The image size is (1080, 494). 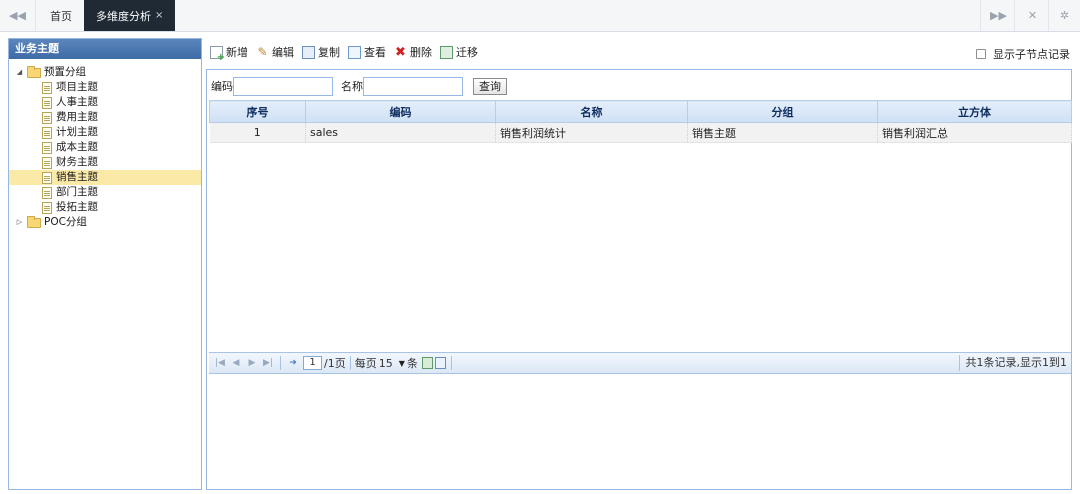 I want to click on migrate-icon, so click(x=446, y=52).